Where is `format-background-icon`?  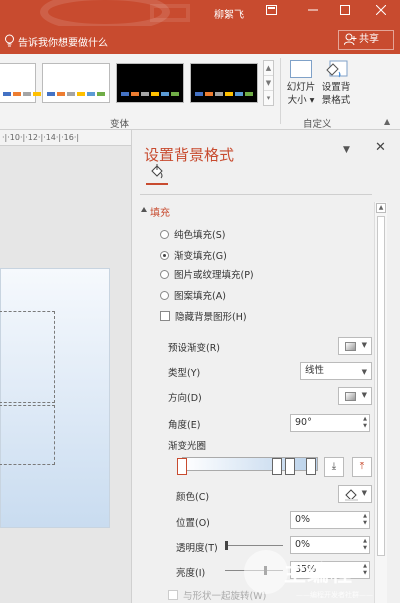 format-background-icon is located at coordinates (337, 69).